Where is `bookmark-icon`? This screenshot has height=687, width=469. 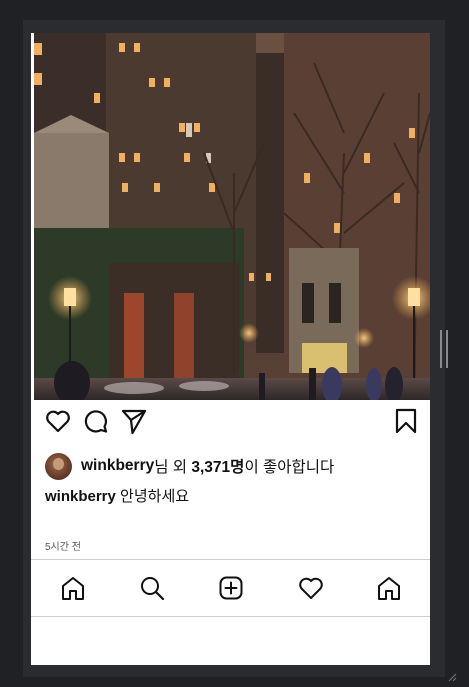 bookmark-icon is located at coordinates (406, 421).